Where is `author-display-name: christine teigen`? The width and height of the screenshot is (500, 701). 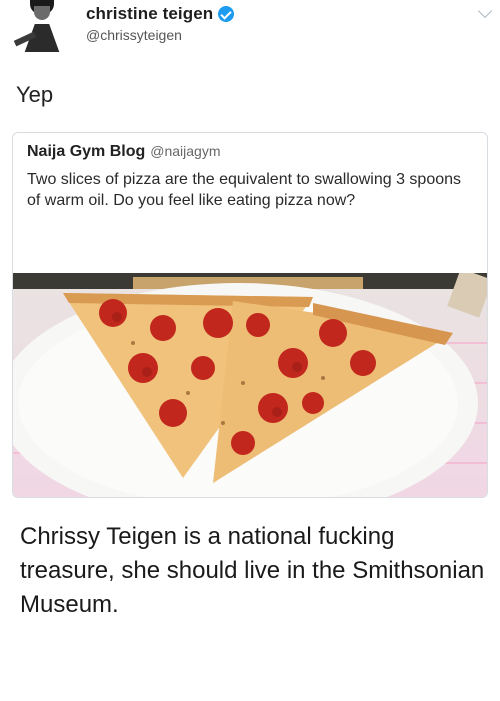
author-display-name: christine teigen is located at coordinates (149, 14).